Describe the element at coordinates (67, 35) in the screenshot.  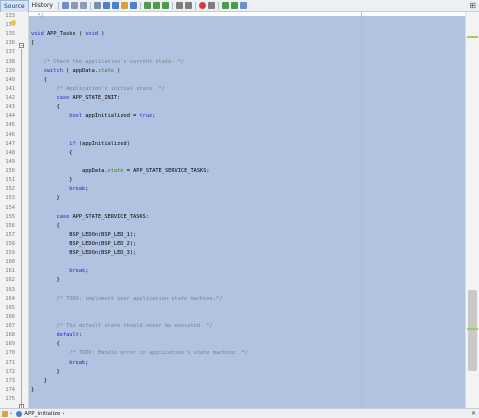
I see `code-line: void APP_Tasks ( void )` at that location.